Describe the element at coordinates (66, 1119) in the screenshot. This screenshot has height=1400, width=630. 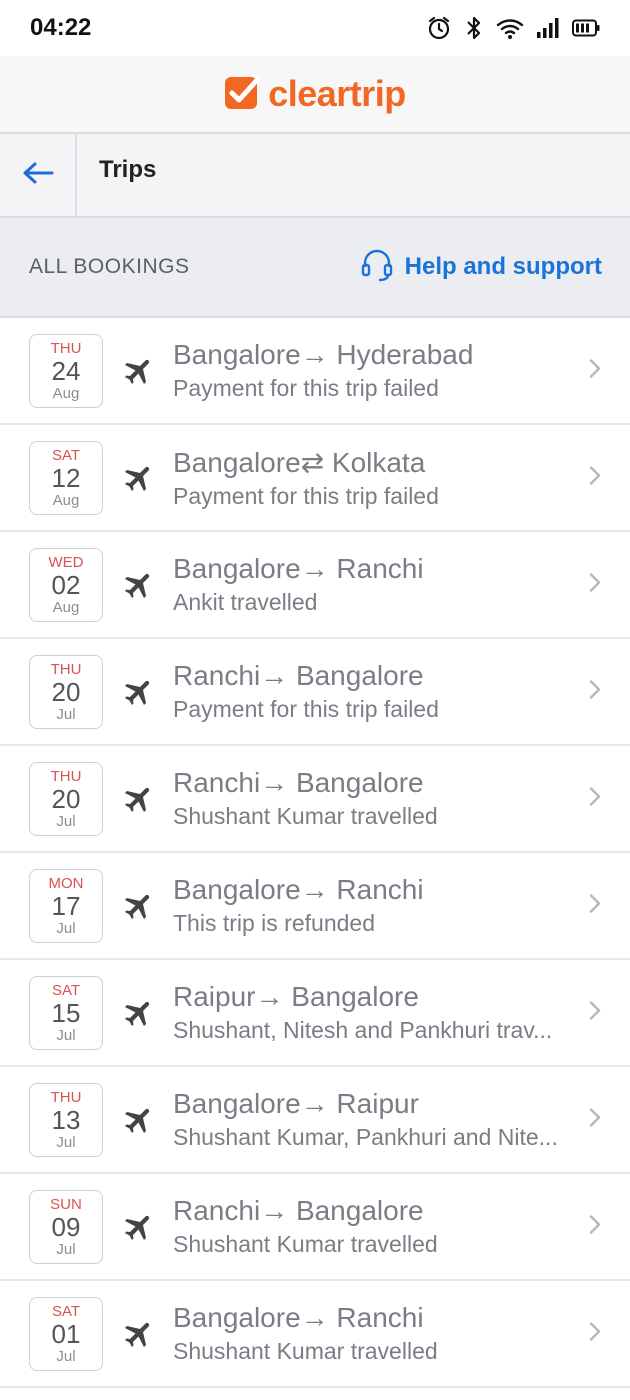
I see `date-badge: THU 13 Jul` at that location.